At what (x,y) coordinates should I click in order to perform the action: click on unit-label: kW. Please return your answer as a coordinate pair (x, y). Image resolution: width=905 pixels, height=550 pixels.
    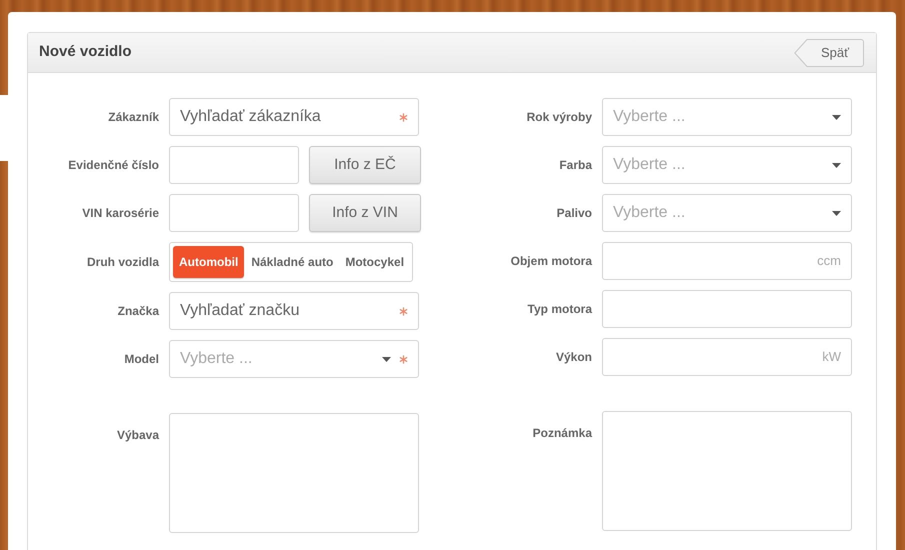
    Looking at the image, I should click on (831, 357).